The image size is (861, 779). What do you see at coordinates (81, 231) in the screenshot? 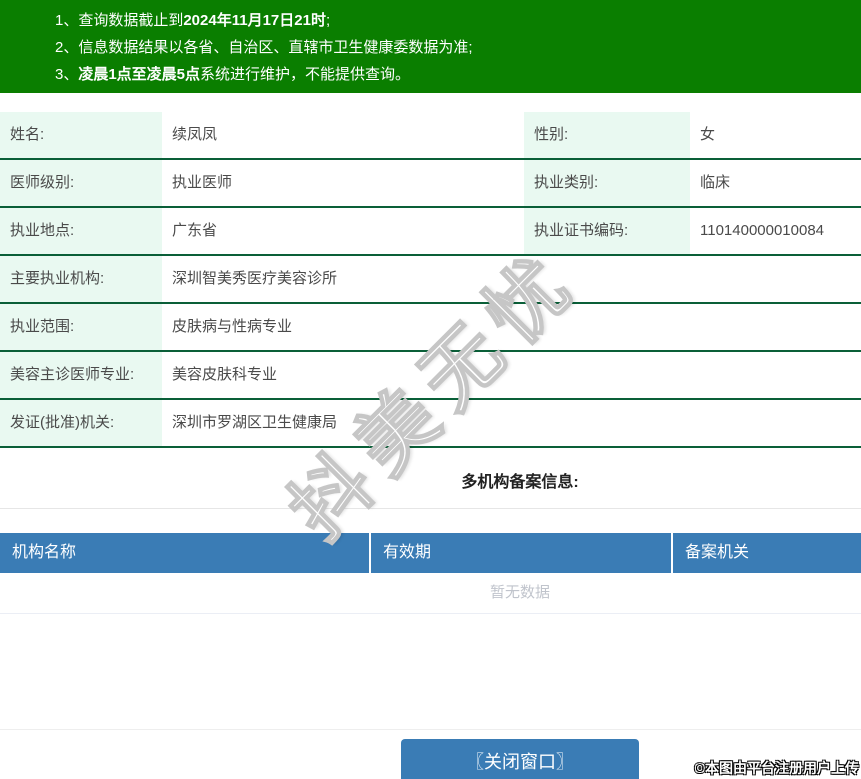
I see `field-label-practice-location: 执业地点:` at bounding box center [81, 231].